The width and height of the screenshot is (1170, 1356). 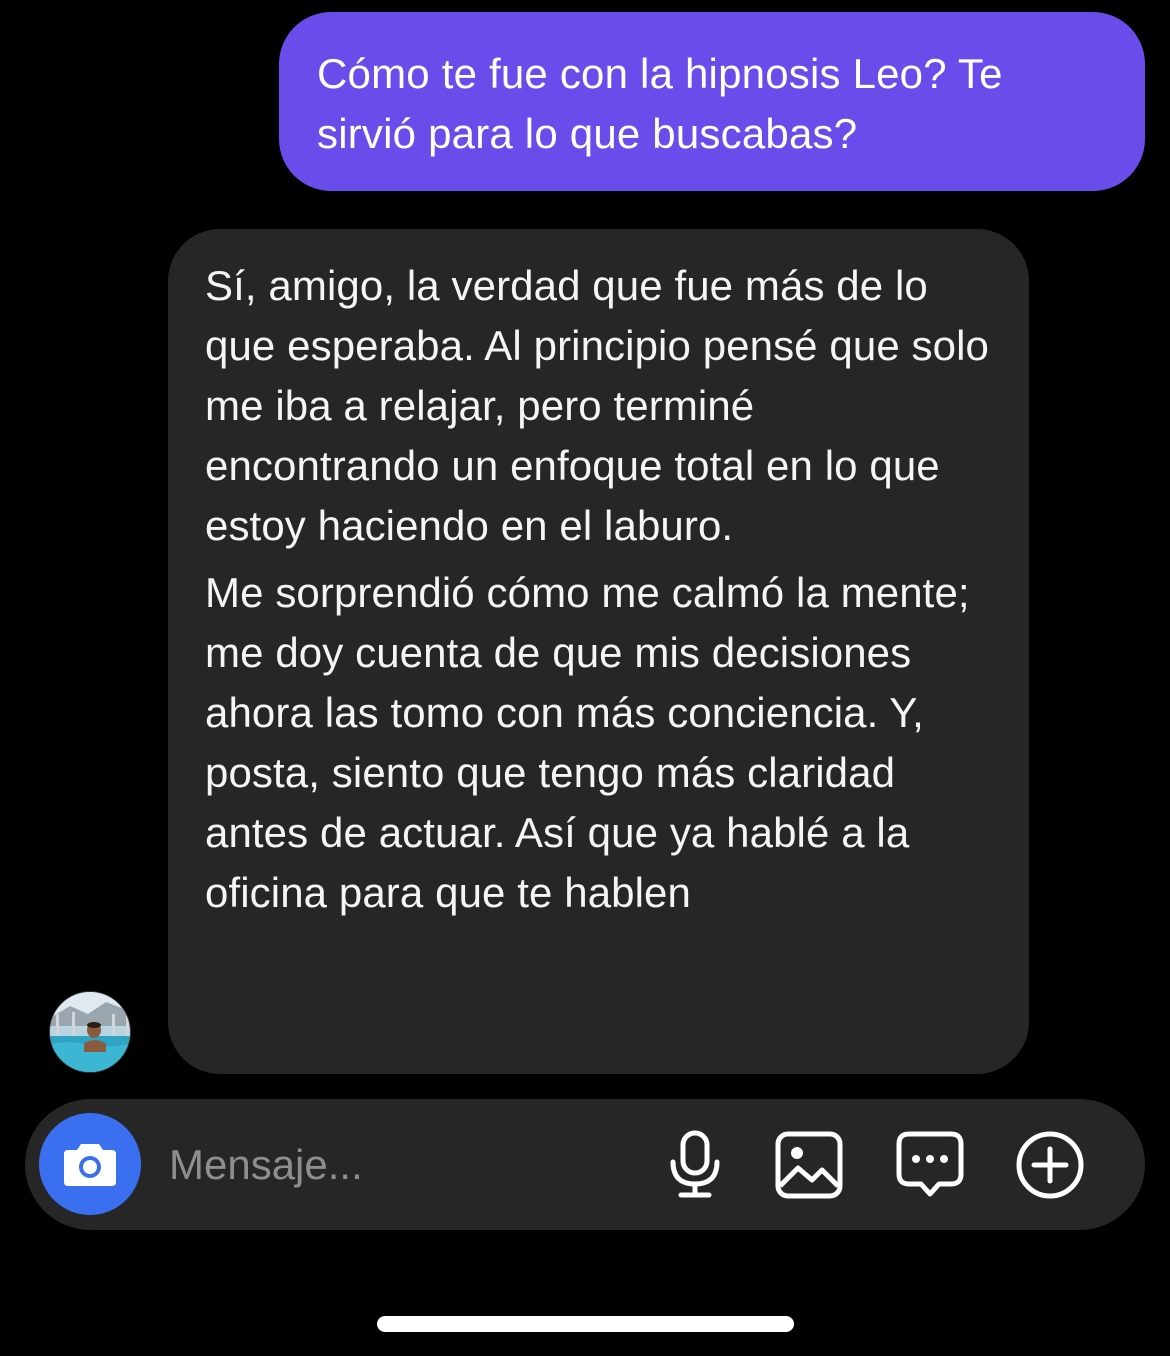 I want to click on sender-avatar, so click(x=90, y=1032).